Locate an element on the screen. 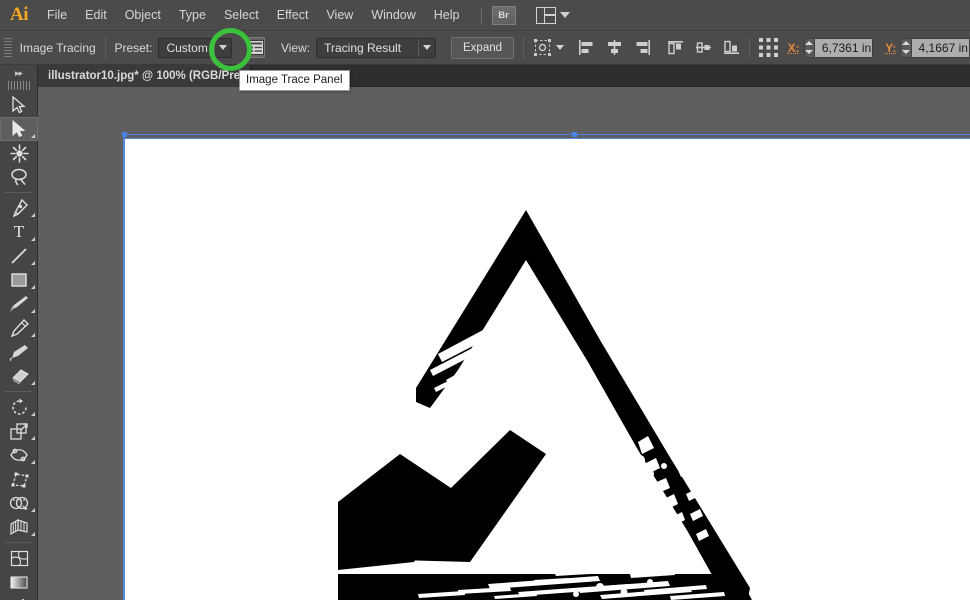  image-trace-panel-icon is located at coordinates (256, 47).